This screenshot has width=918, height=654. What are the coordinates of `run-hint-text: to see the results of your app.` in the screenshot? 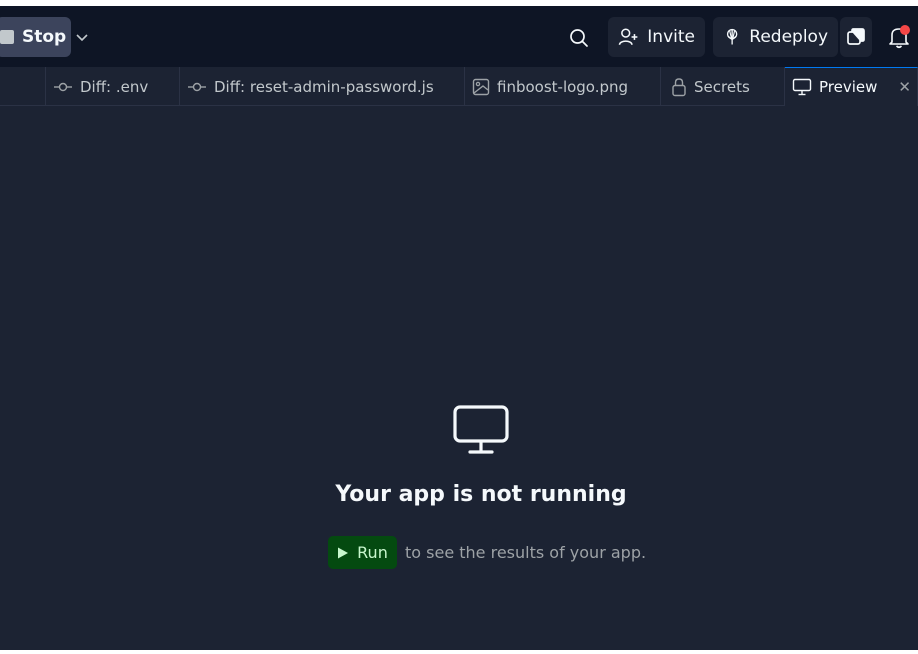 It's located at (526, 552).